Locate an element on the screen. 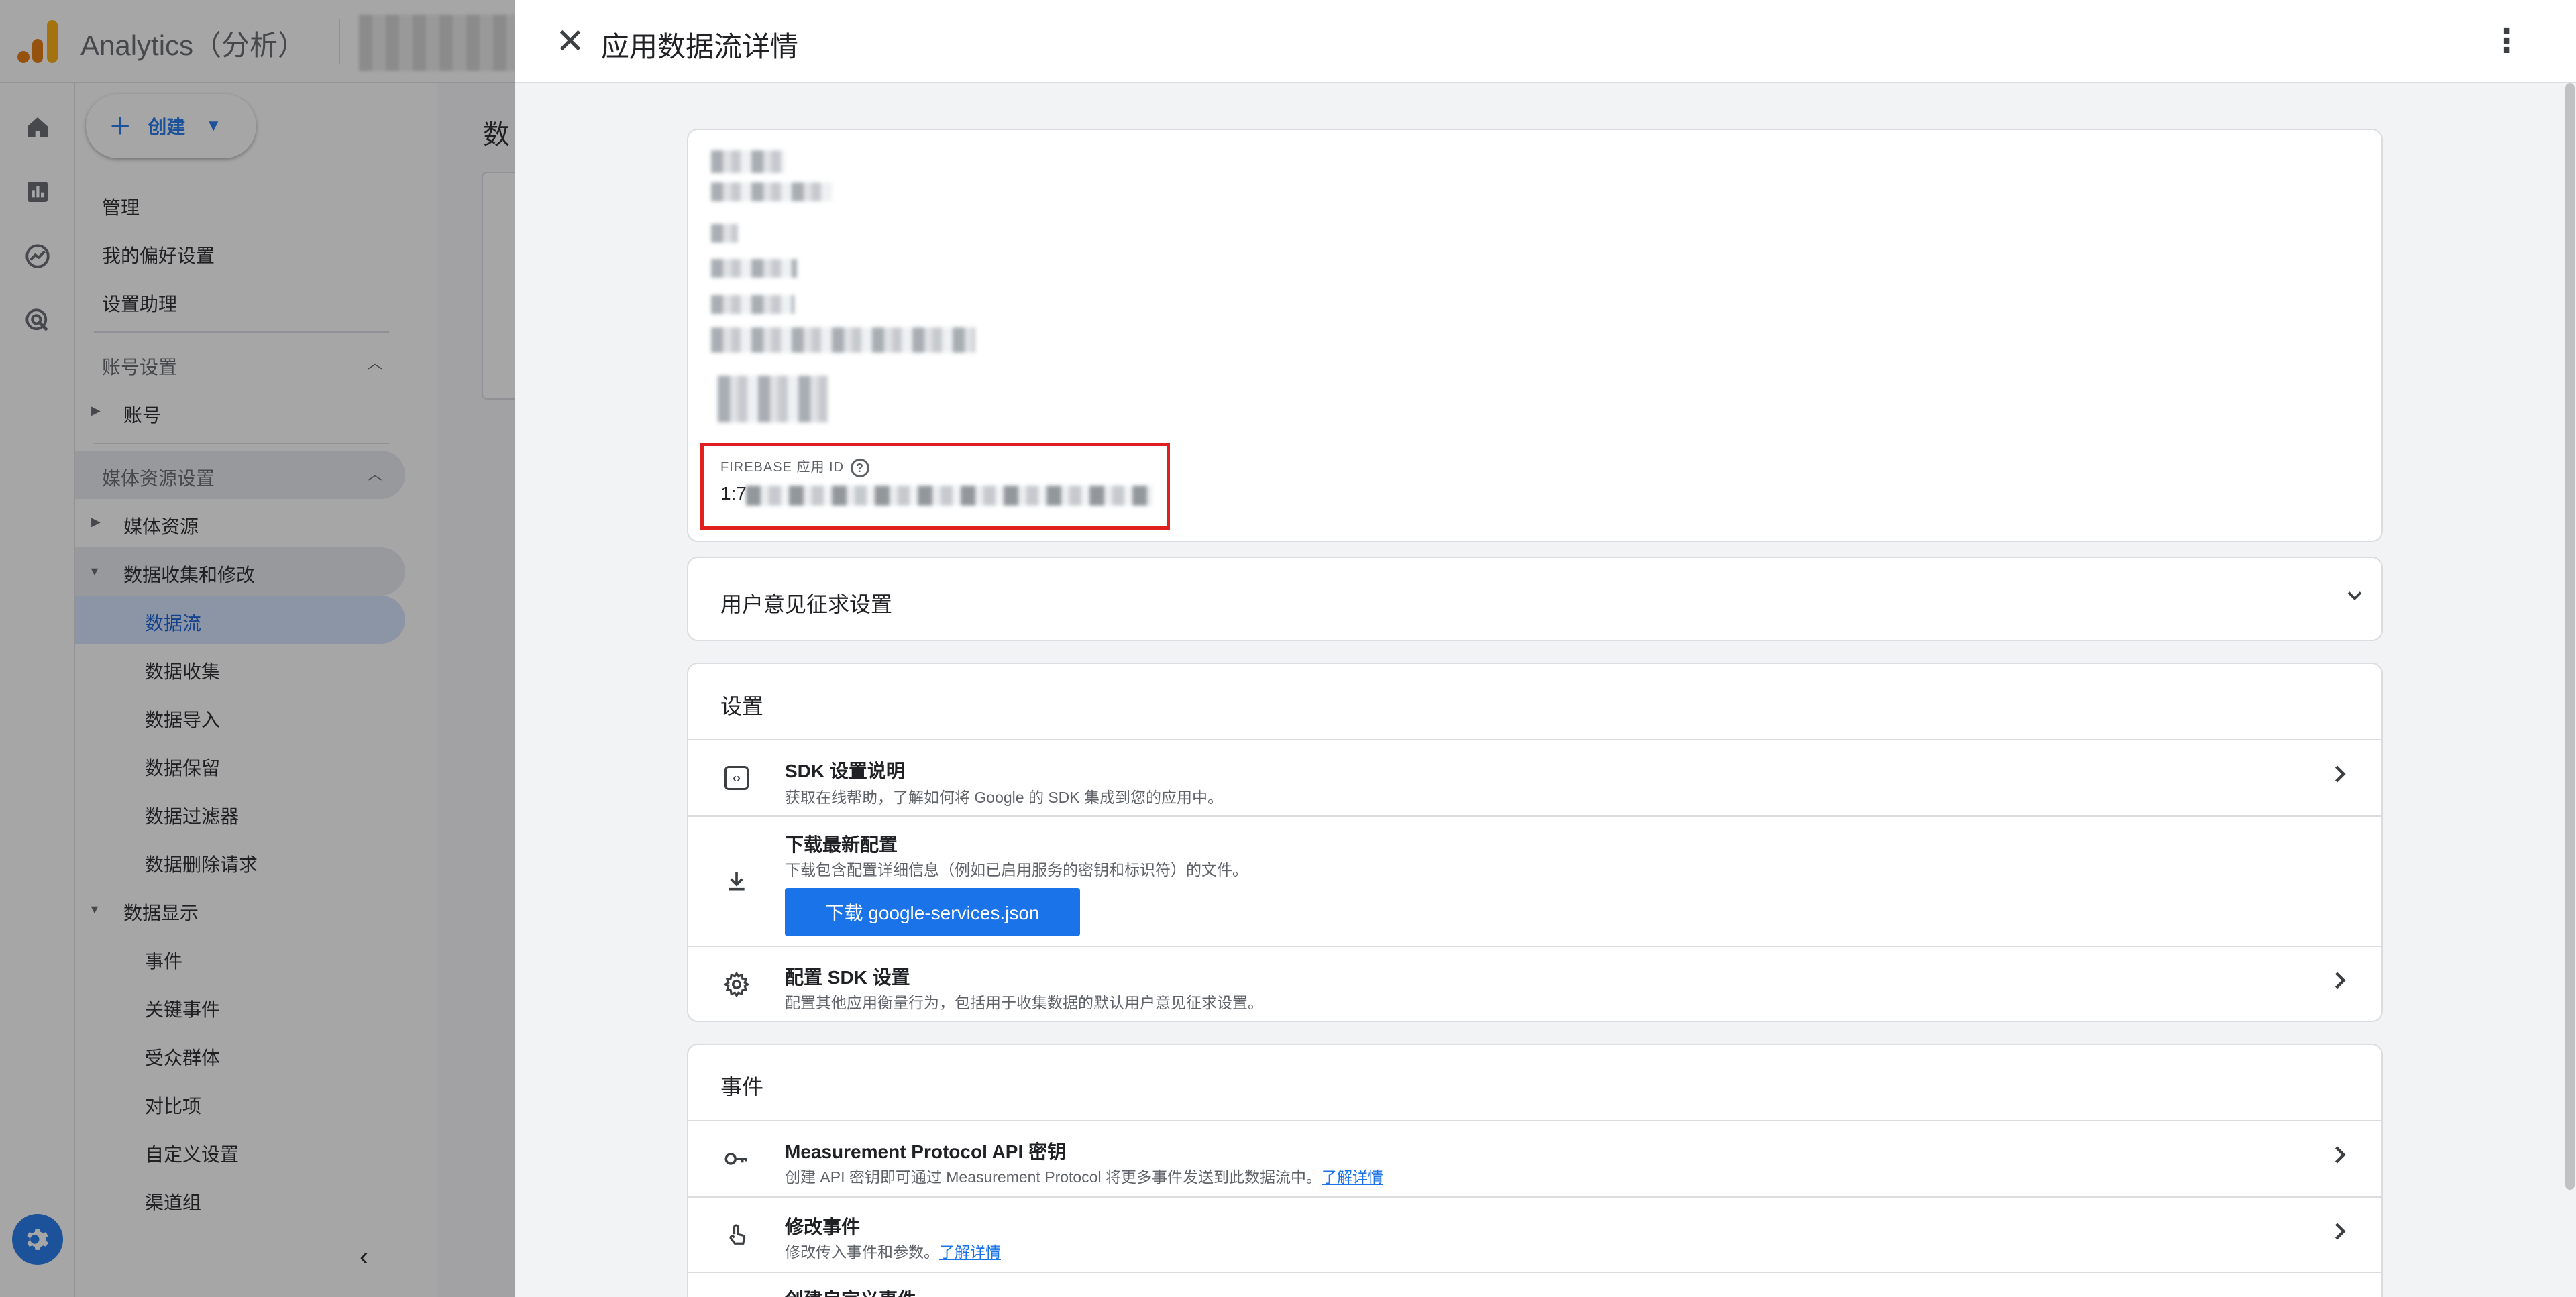 Image resolution: width=2576 pixels, height=1297 pixels. more-vert-icon: ⋮ is located at coordinates (2506, 42).